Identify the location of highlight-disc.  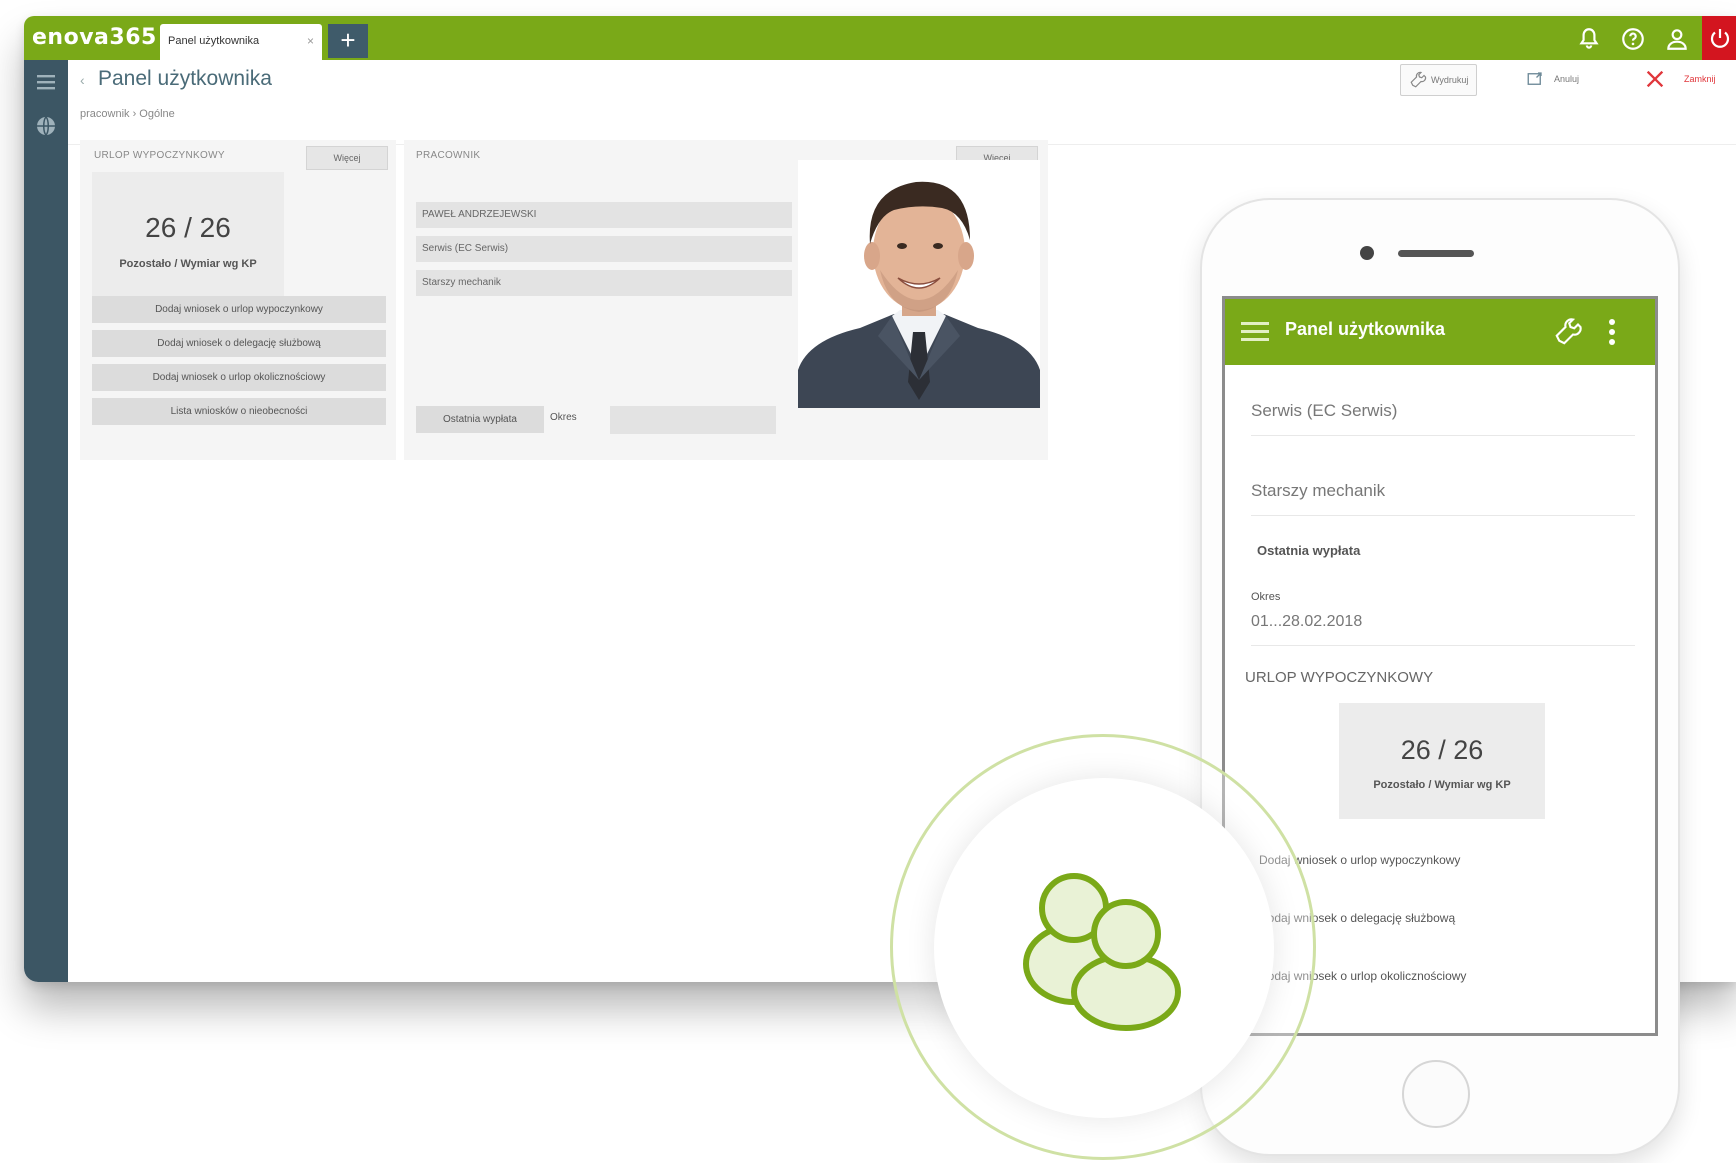
(1104, 948).